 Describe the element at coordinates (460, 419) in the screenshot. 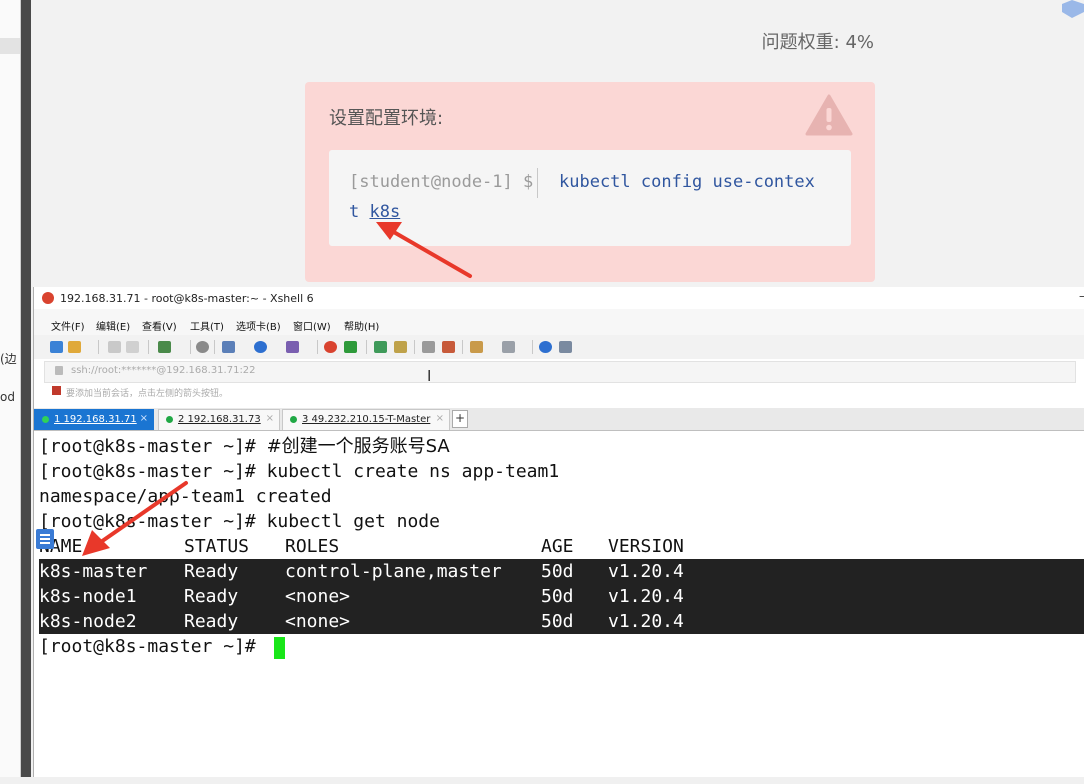

I see `new-tab-button: +` at that location.